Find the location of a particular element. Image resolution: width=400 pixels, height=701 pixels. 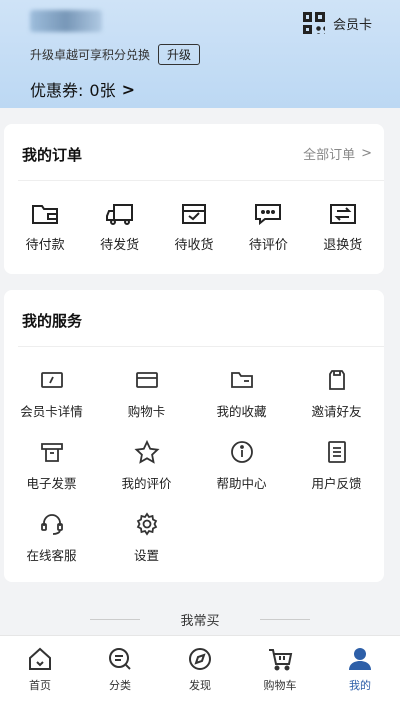

nav-label: 我的 is located at coordinates (360, 685).